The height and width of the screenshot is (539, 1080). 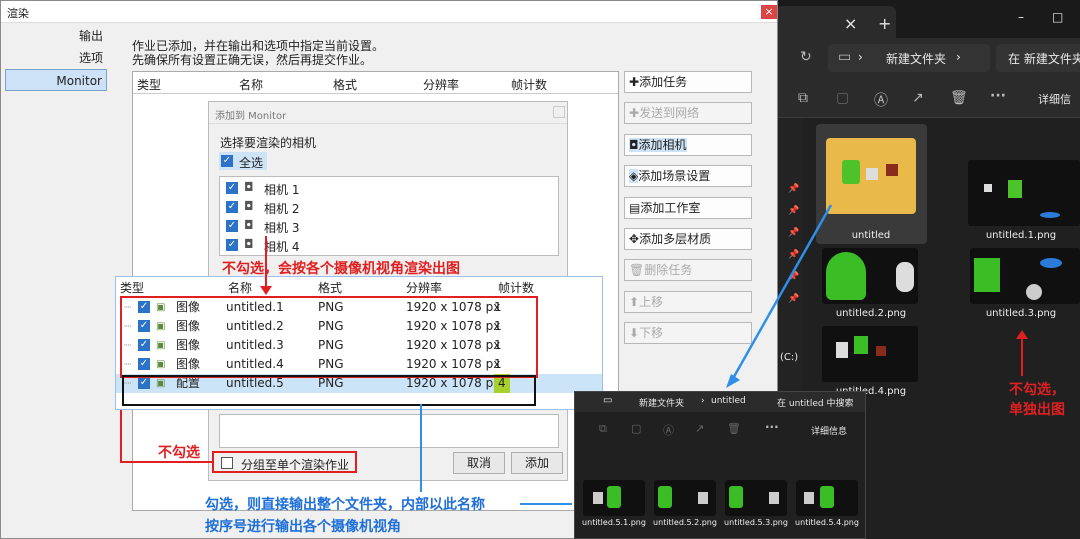 I want to click on file-name: untitled.2.png, so click(x=871, y=313).